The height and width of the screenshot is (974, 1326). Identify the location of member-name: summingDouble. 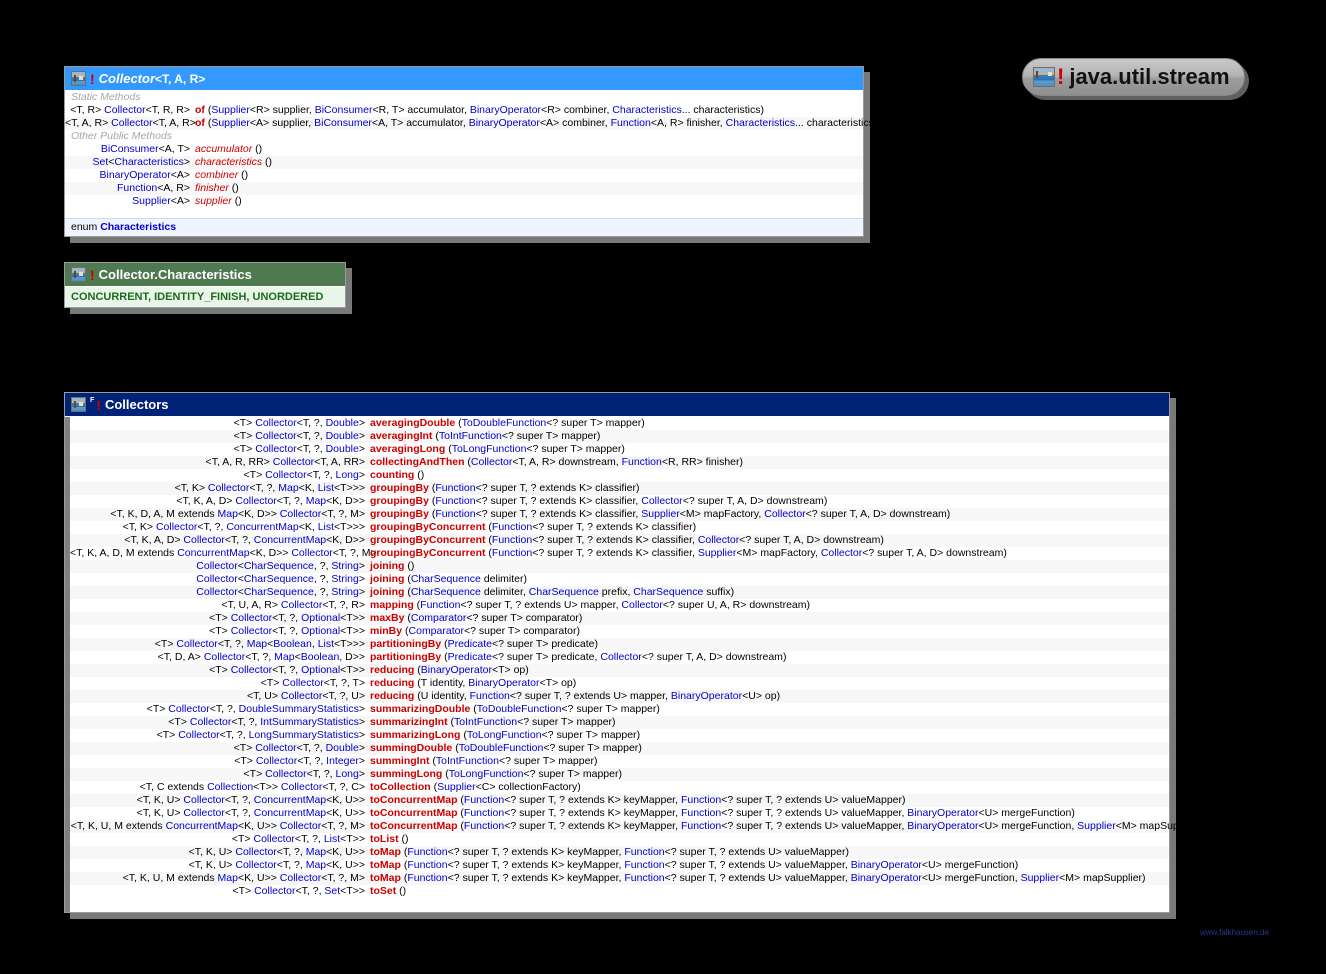
(411, 748).